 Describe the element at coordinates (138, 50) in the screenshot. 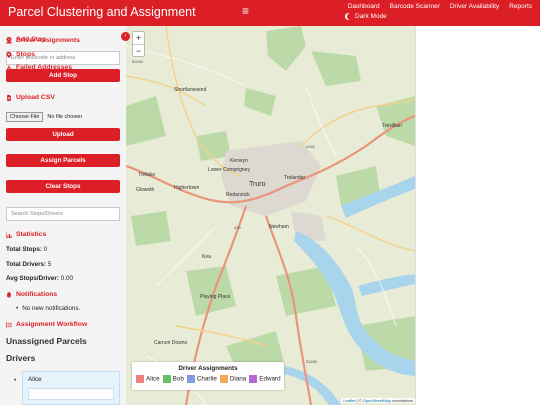

I see `zoom-out-button: −` at that location.